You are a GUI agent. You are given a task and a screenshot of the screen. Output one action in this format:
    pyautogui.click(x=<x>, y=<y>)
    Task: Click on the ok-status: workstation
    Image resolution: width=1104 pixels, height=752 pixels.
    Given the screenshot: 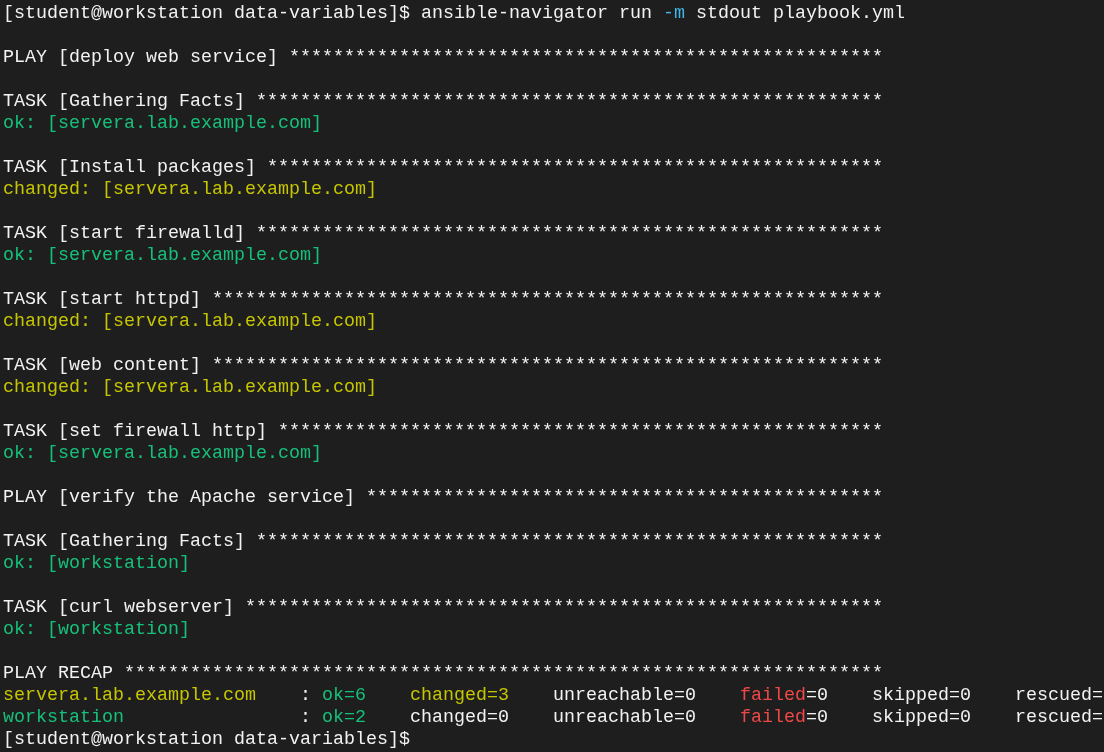 What is the action you would take?
    pyautogui.click(x=63, y=717)
    